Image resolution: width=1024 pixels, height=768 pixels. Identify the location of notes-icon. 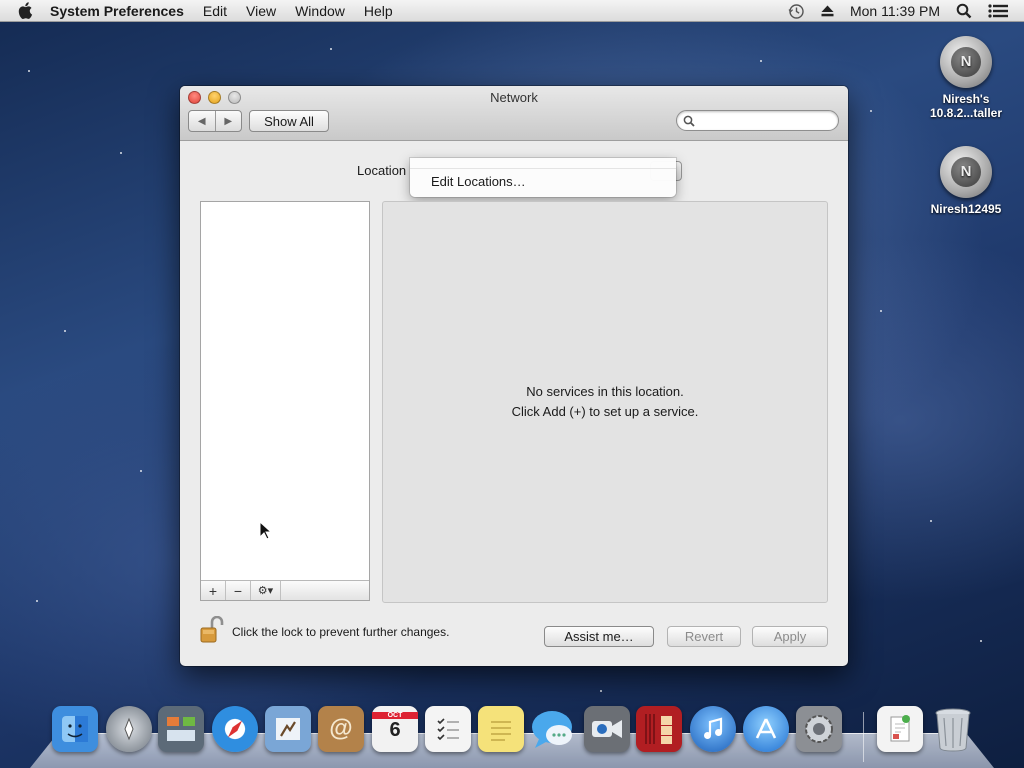
(501, 729).